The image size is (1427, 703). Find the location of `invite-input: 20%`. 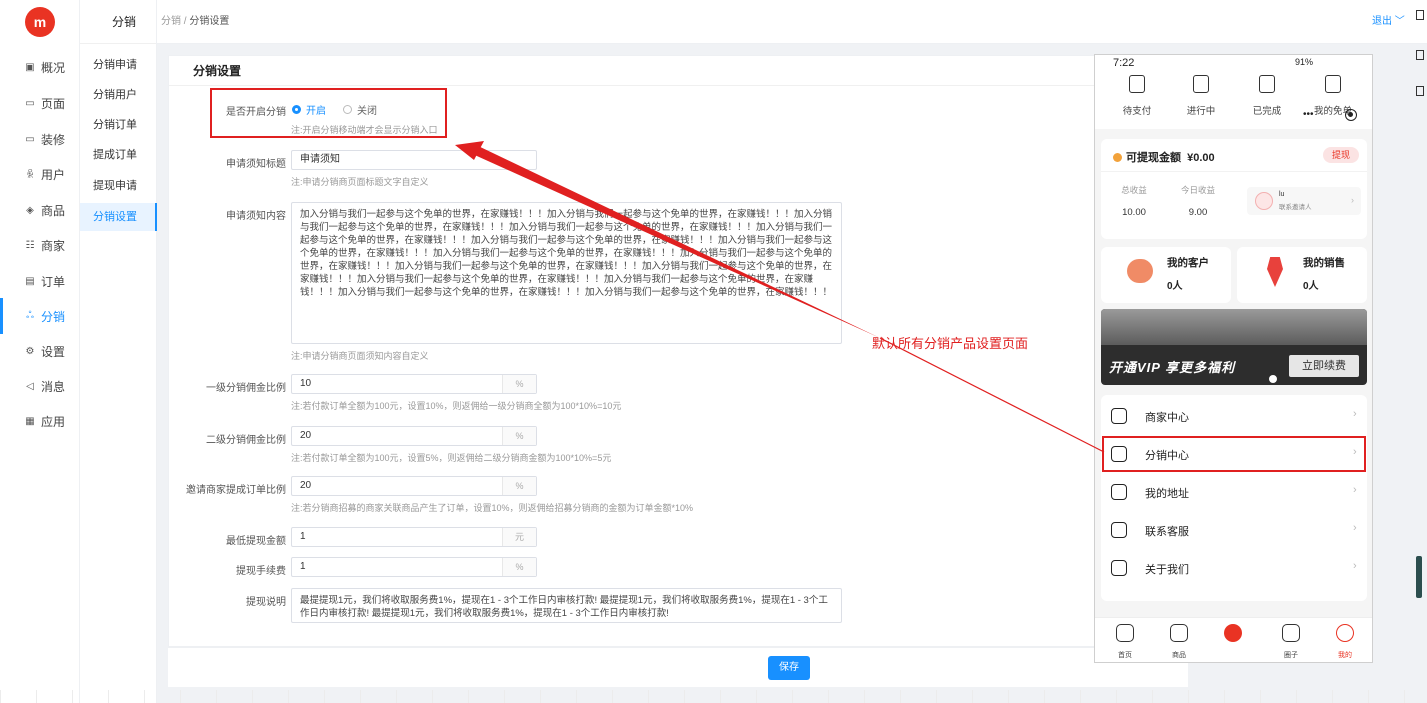

invite-input: 20% is located at coordinates (414, 486).